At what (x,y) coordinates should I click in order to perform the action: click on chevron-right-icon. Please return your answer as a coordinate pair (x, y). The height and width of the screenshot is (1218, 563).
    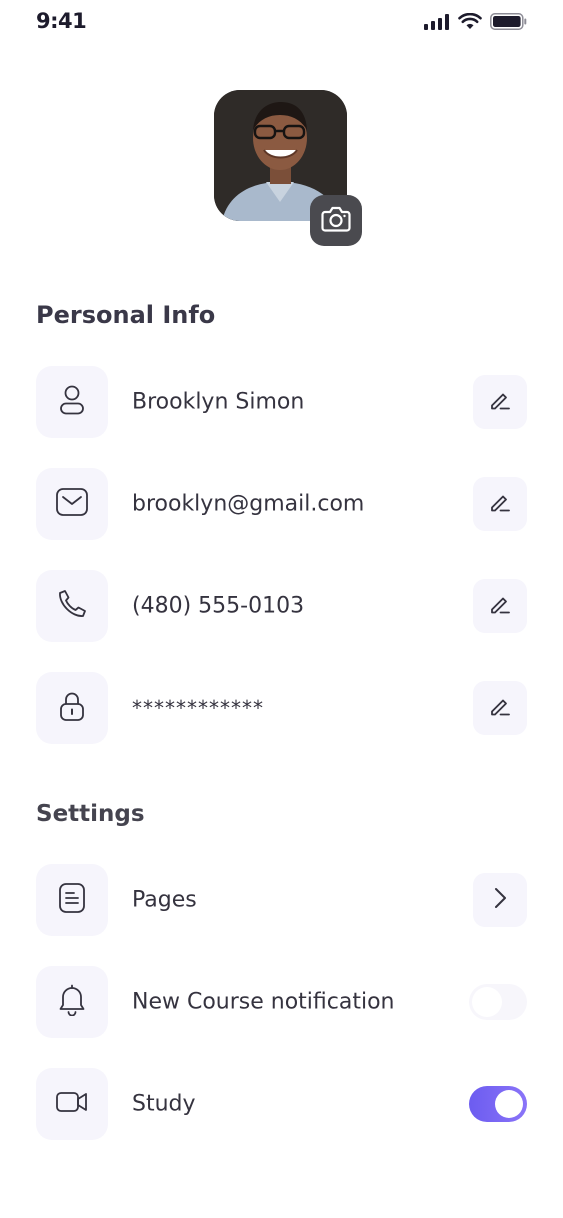
    Looking at the image, I should click on (500, 900).